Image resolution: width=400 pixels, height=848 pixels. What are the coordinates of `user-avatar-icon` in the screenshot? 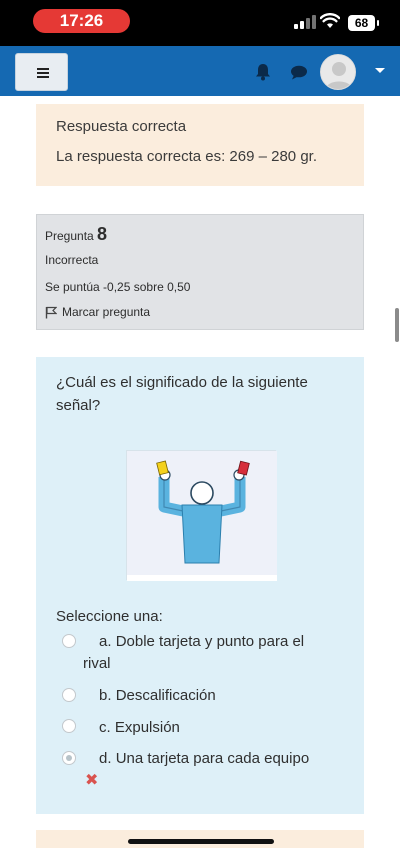 It's located at (339, 75).